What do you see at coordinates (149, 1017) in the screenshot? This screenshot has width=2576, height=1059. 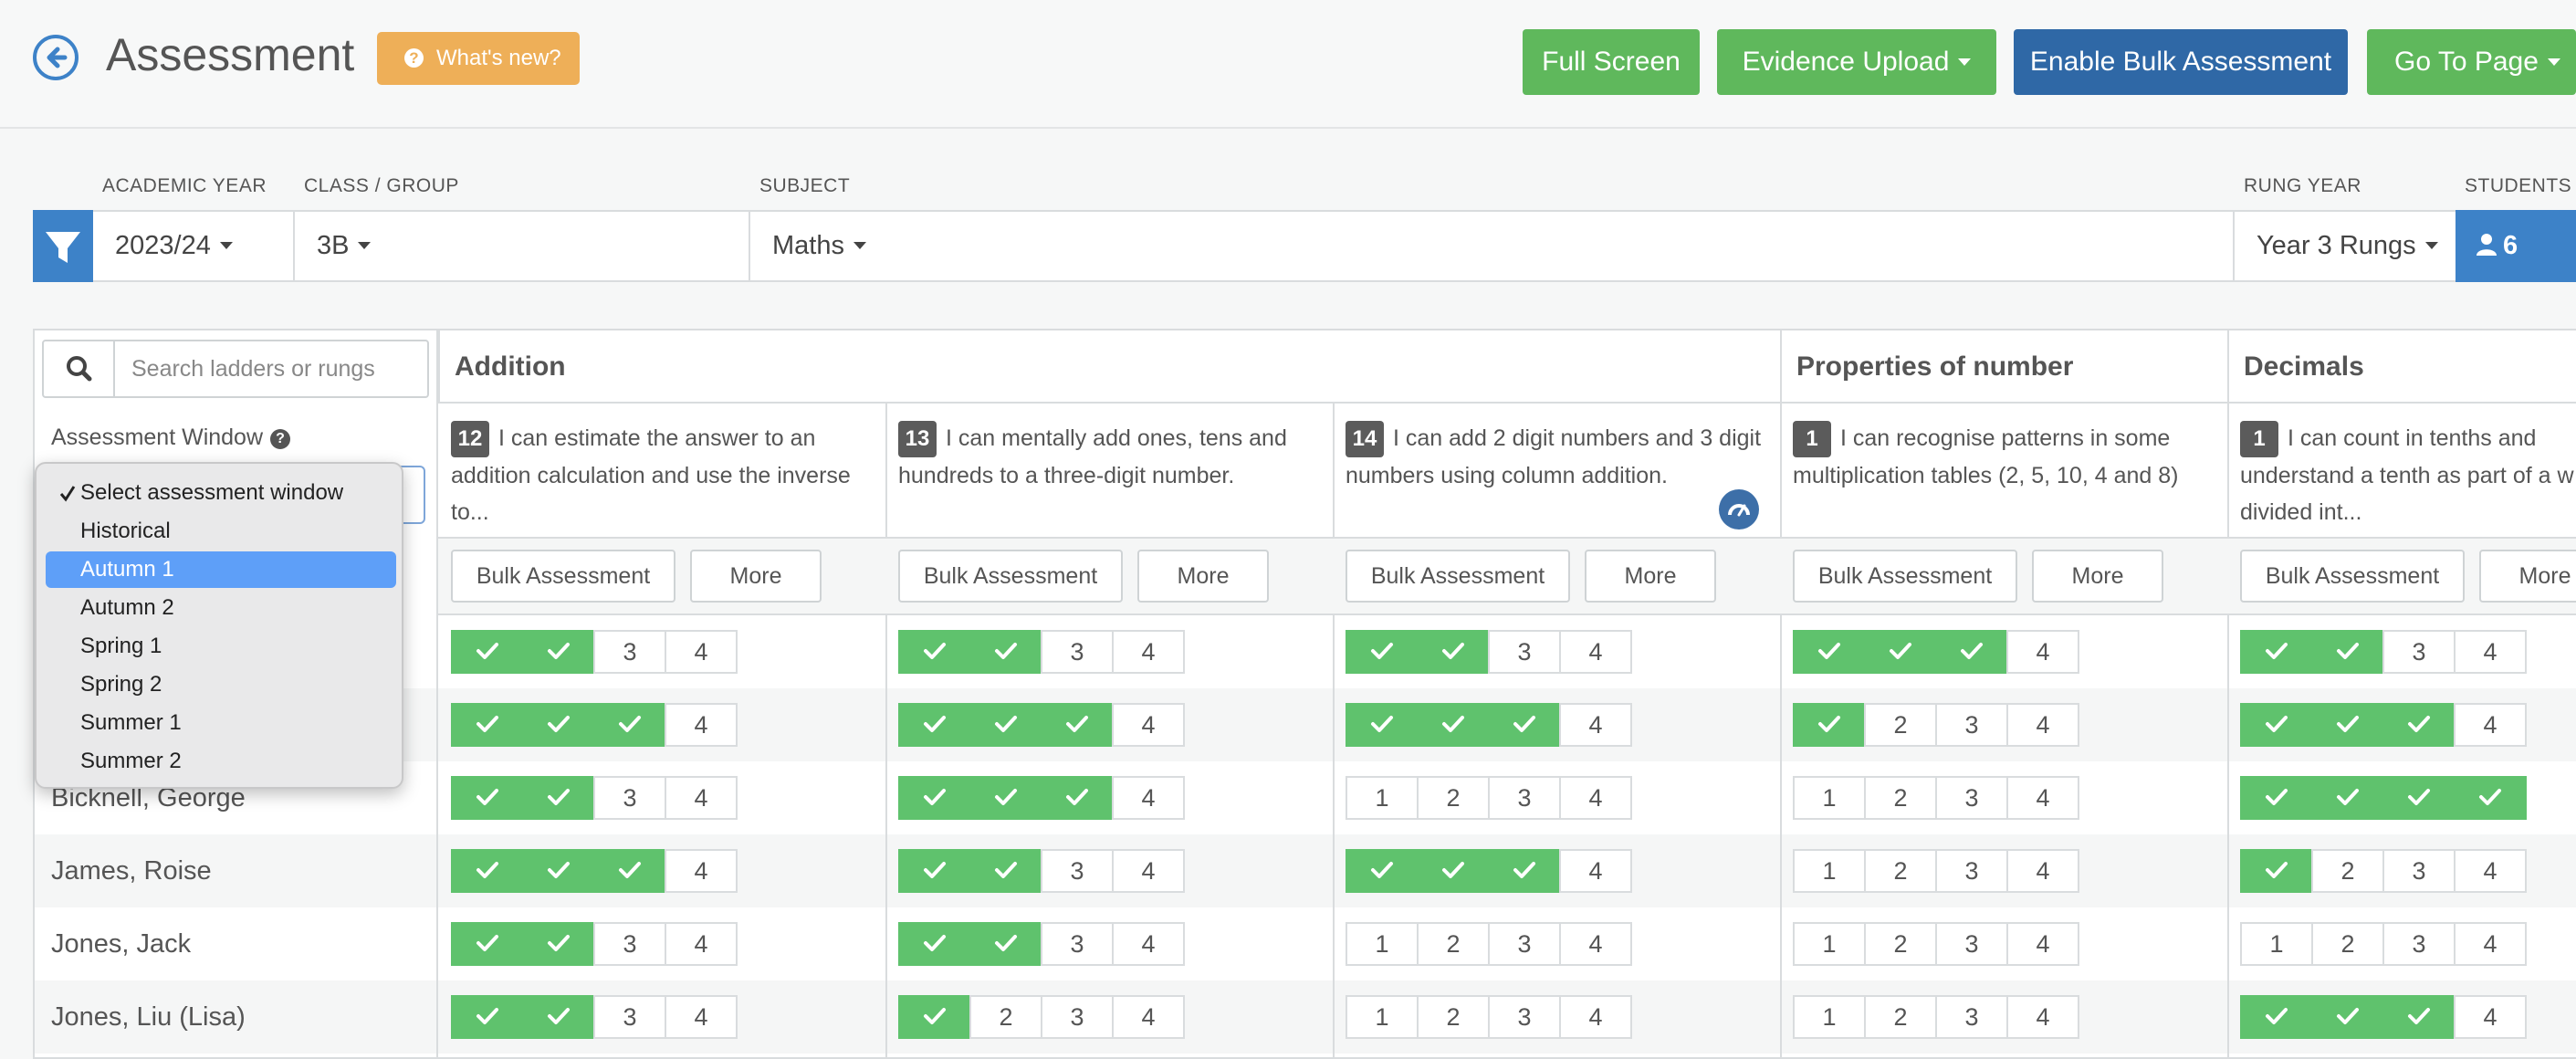 I see `student-name: Jones, Liu (Lisa)` at bounding box center [149, 1017].